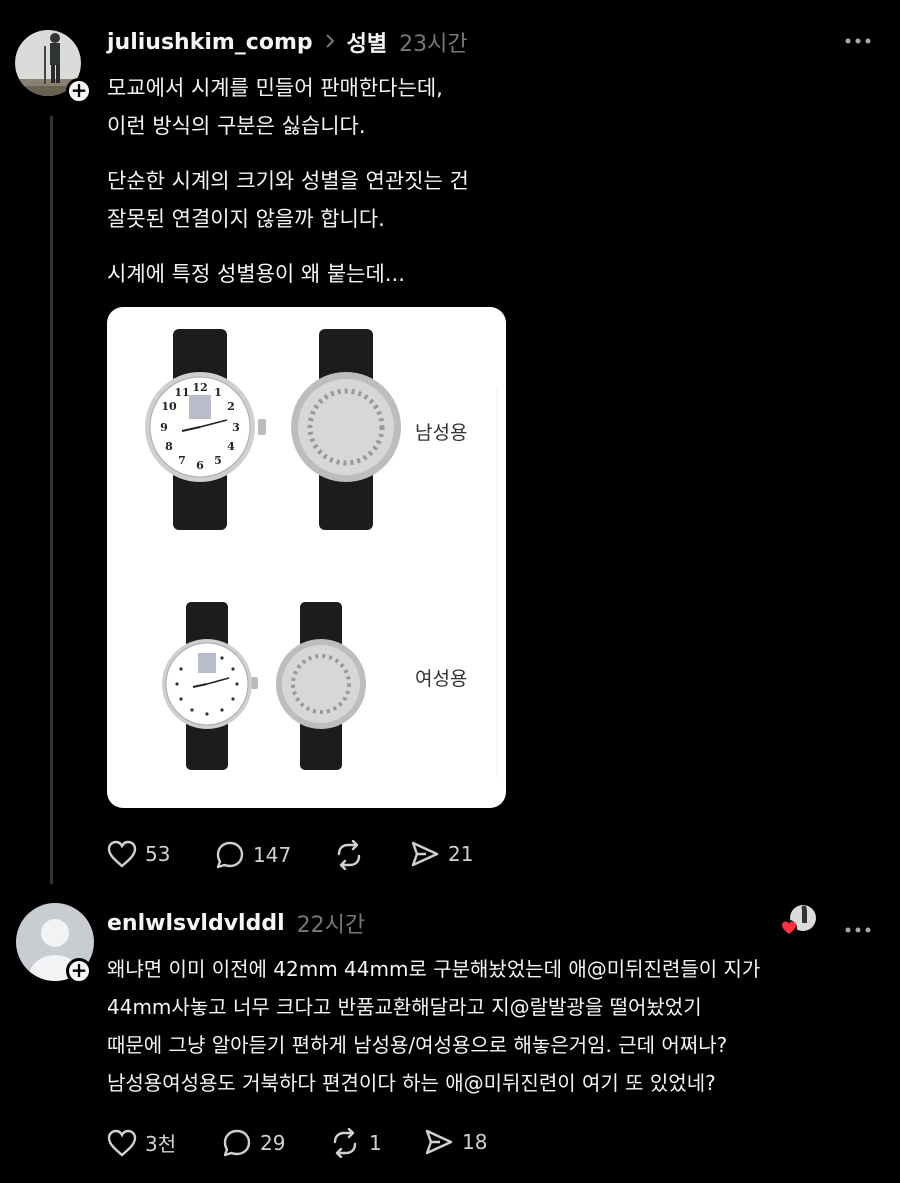 This screenshot has width=900, height=1183. What do you see at coordinates (799, 920) in the screenshot?
I see `author-liked-avatar` at bounding box center [799, 920].